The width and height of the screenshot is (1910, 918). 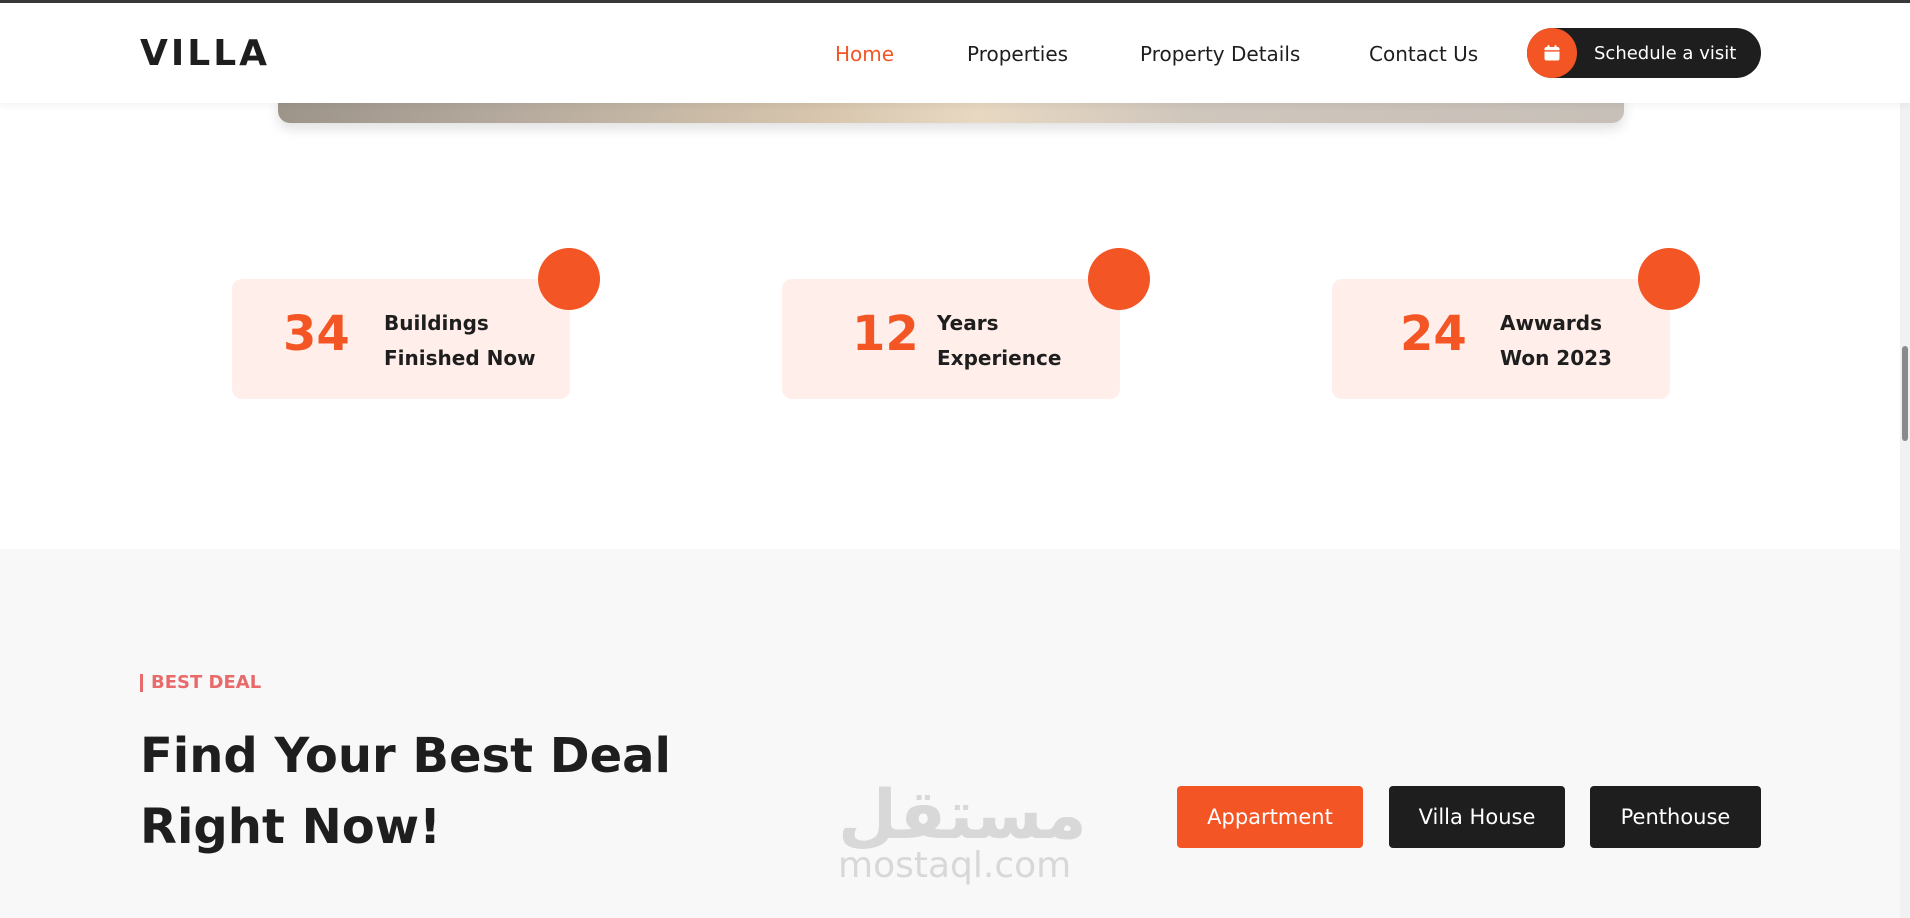 What do you see at coordinates (1905, 460) in the screenshot?
I see `page-scrollbar` at bounding box center [1905, 460].